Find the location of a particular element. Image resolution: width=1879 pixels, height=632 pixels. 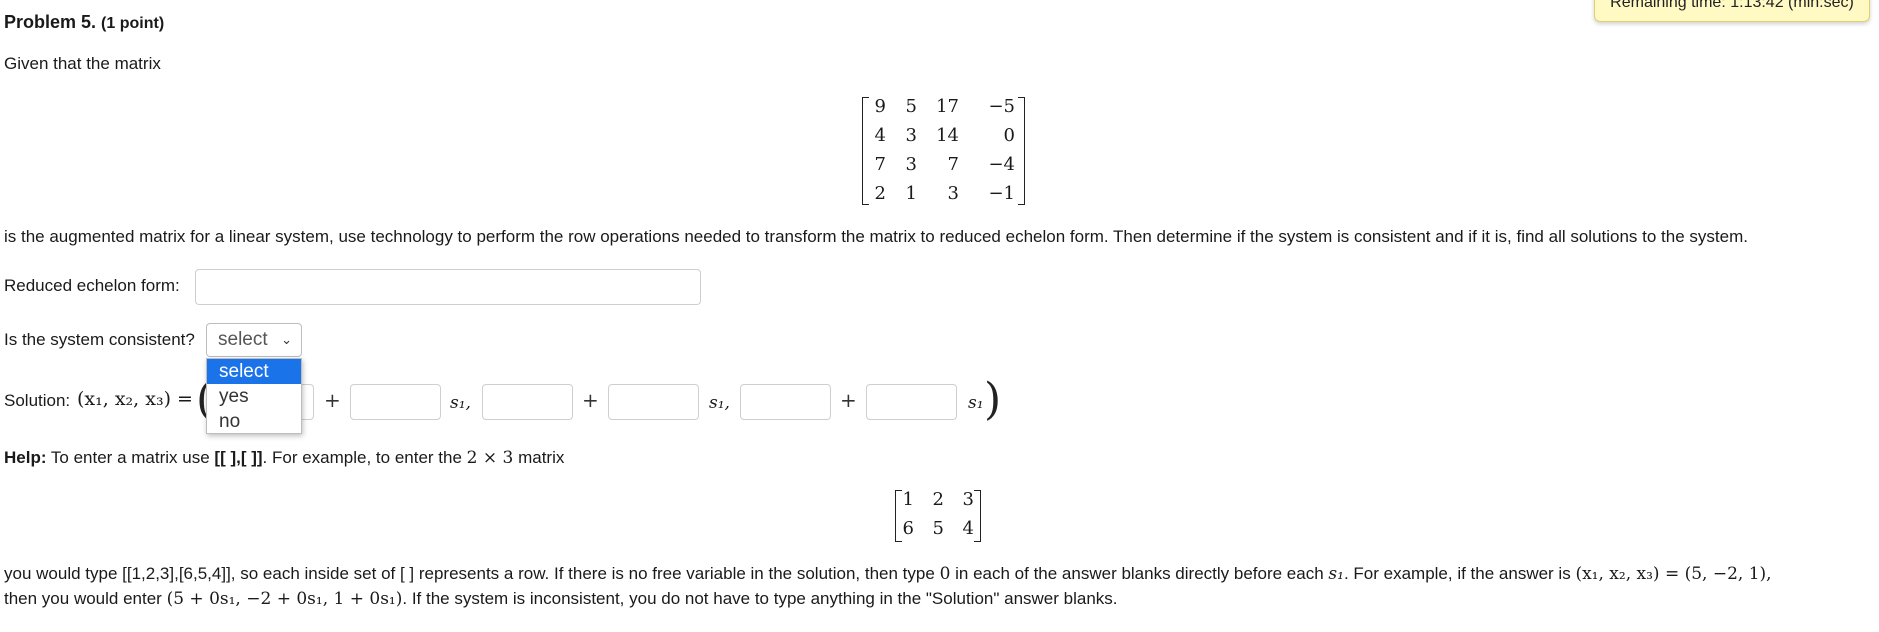

matrix-cell: −5 is located at coordinates (1001, 106).